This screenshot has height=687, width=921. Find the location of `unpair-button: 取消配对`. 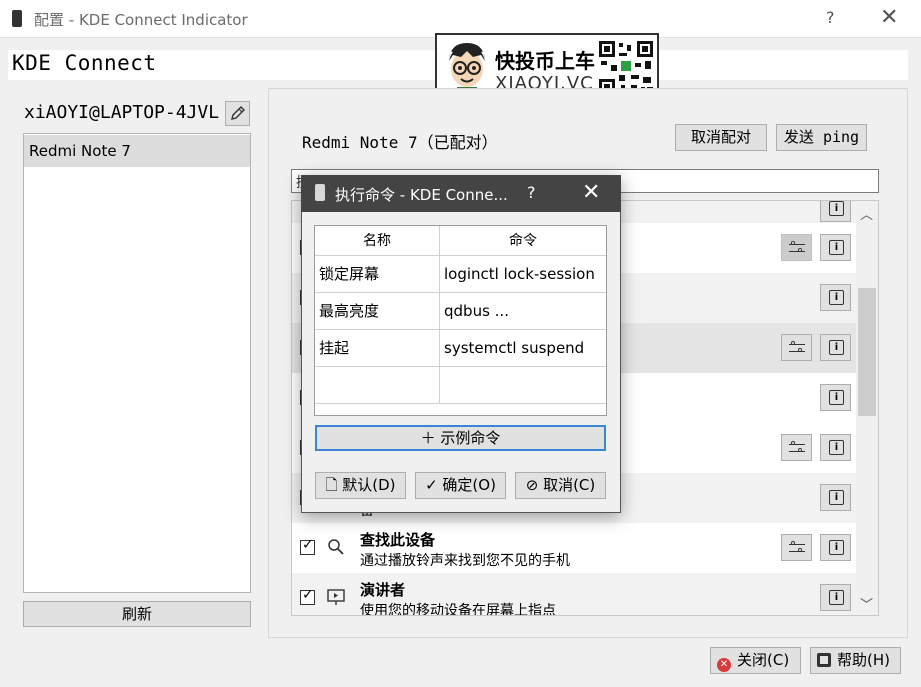

unpair-button: 取消配对 is located at coordinates (721, 137).